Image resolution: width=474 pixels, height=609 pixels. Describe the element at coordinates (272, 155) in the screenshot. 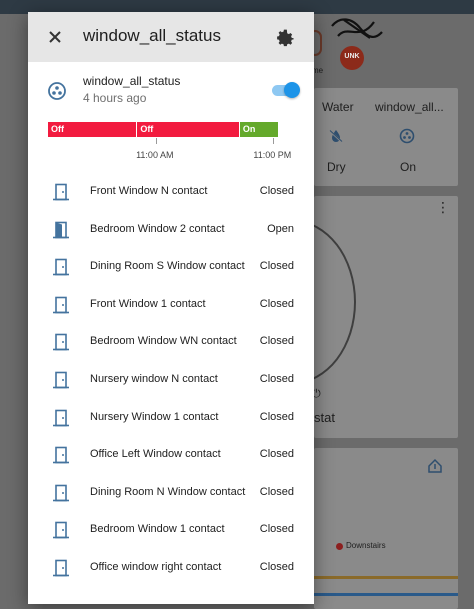

I see `timeline-tick-label: 11:00 PM` at that location.